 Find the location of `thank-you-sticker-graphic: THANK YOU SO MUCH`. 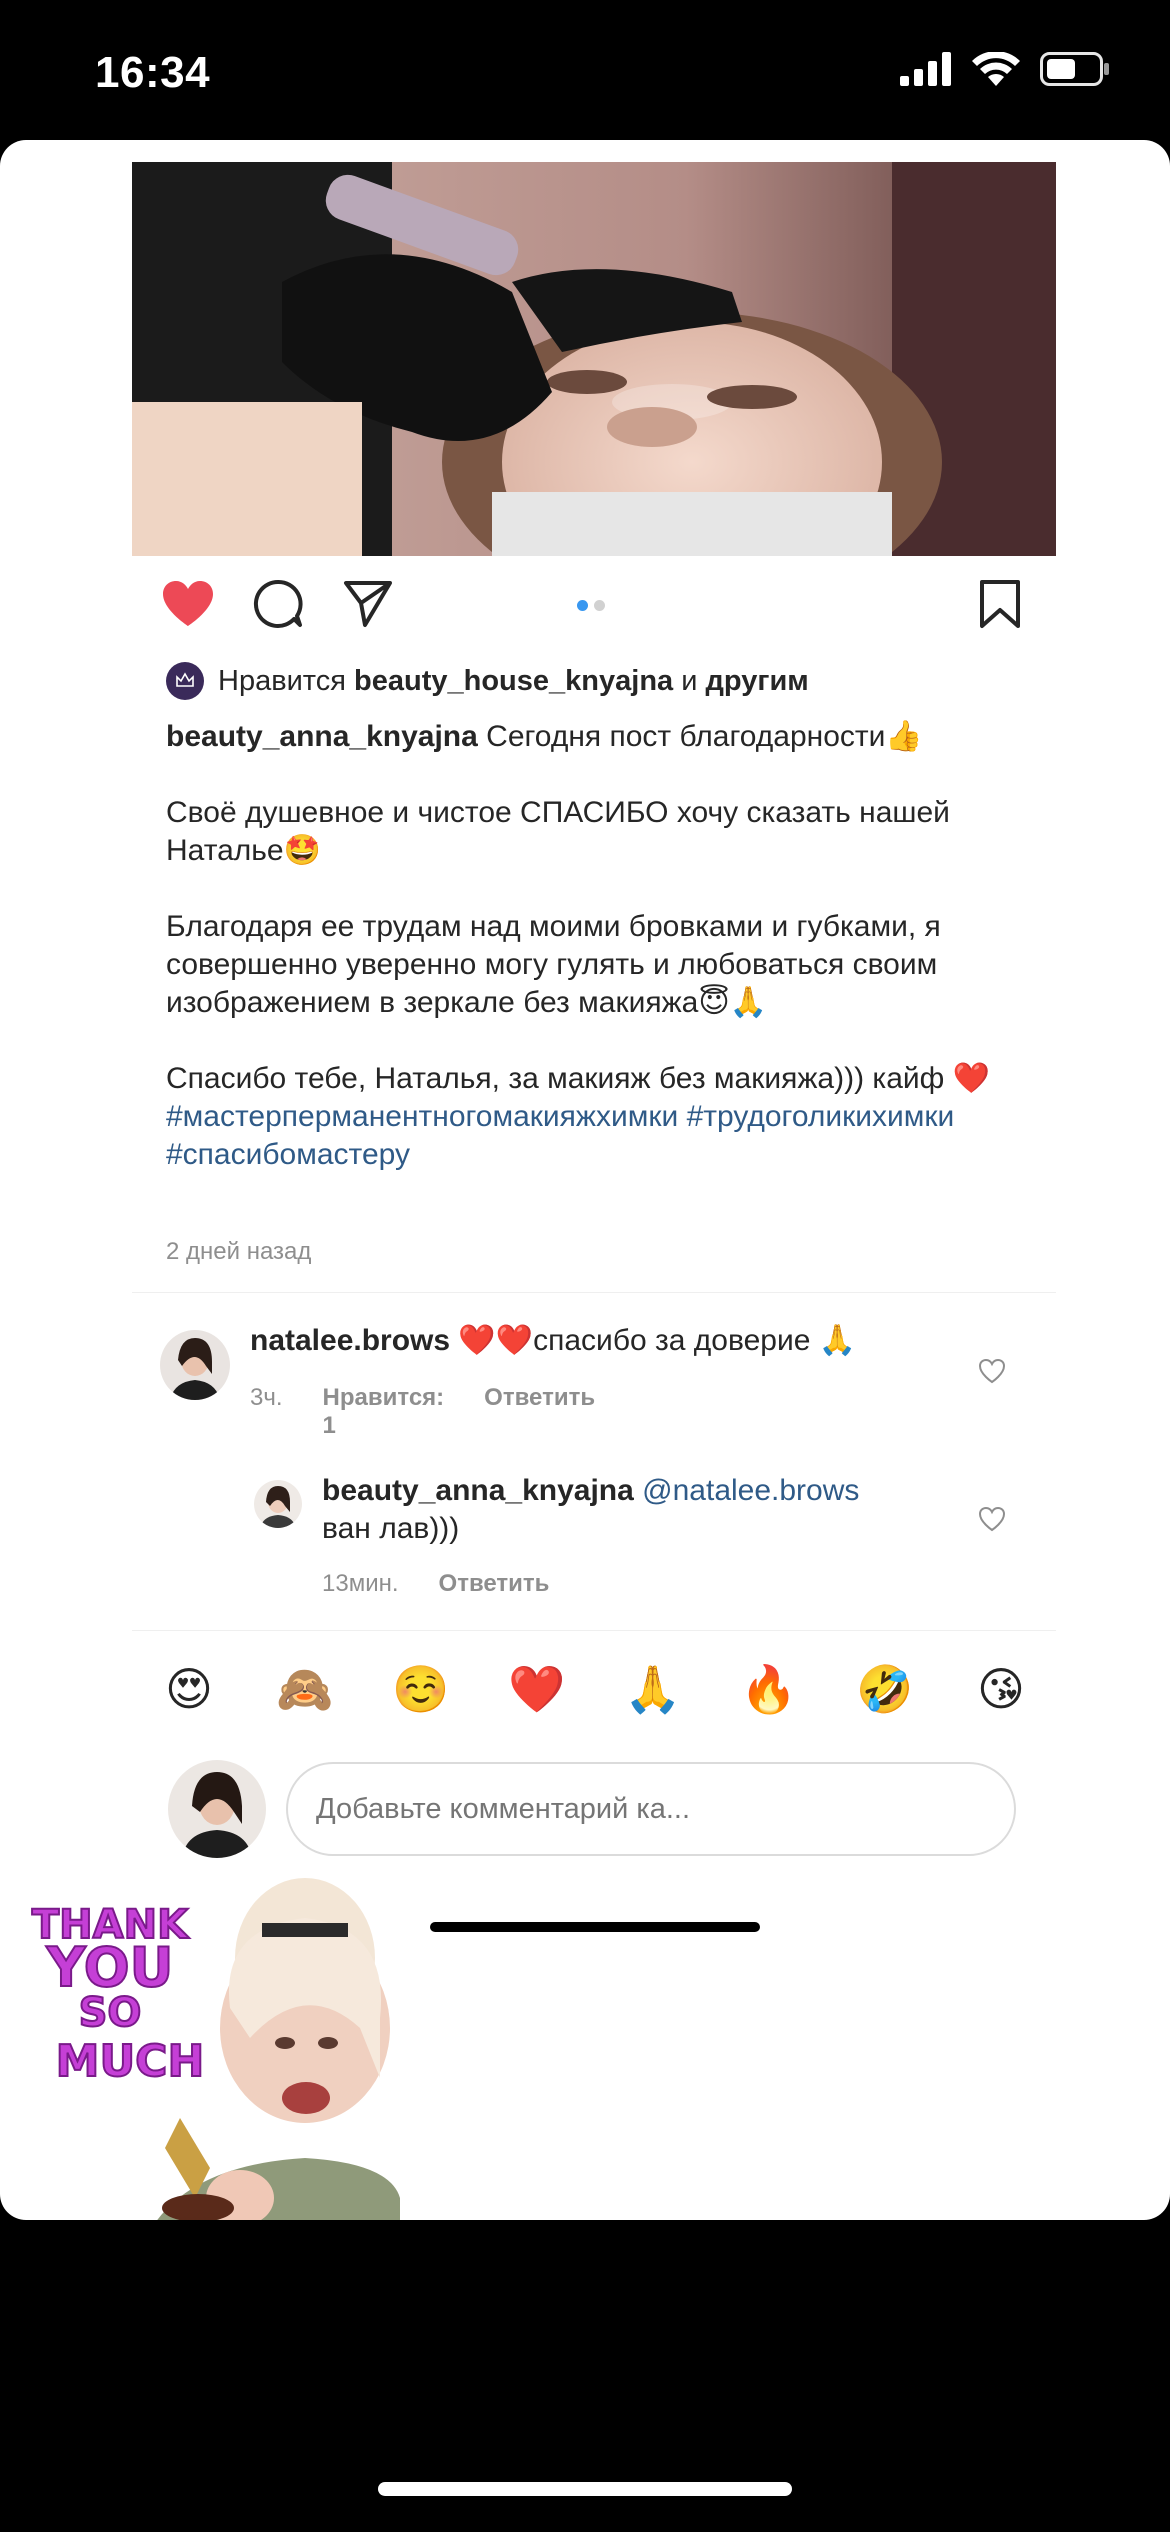

thank-you-sticker-graphic: THANK YOU SO MUCH is located at coordinates (215, 2049).